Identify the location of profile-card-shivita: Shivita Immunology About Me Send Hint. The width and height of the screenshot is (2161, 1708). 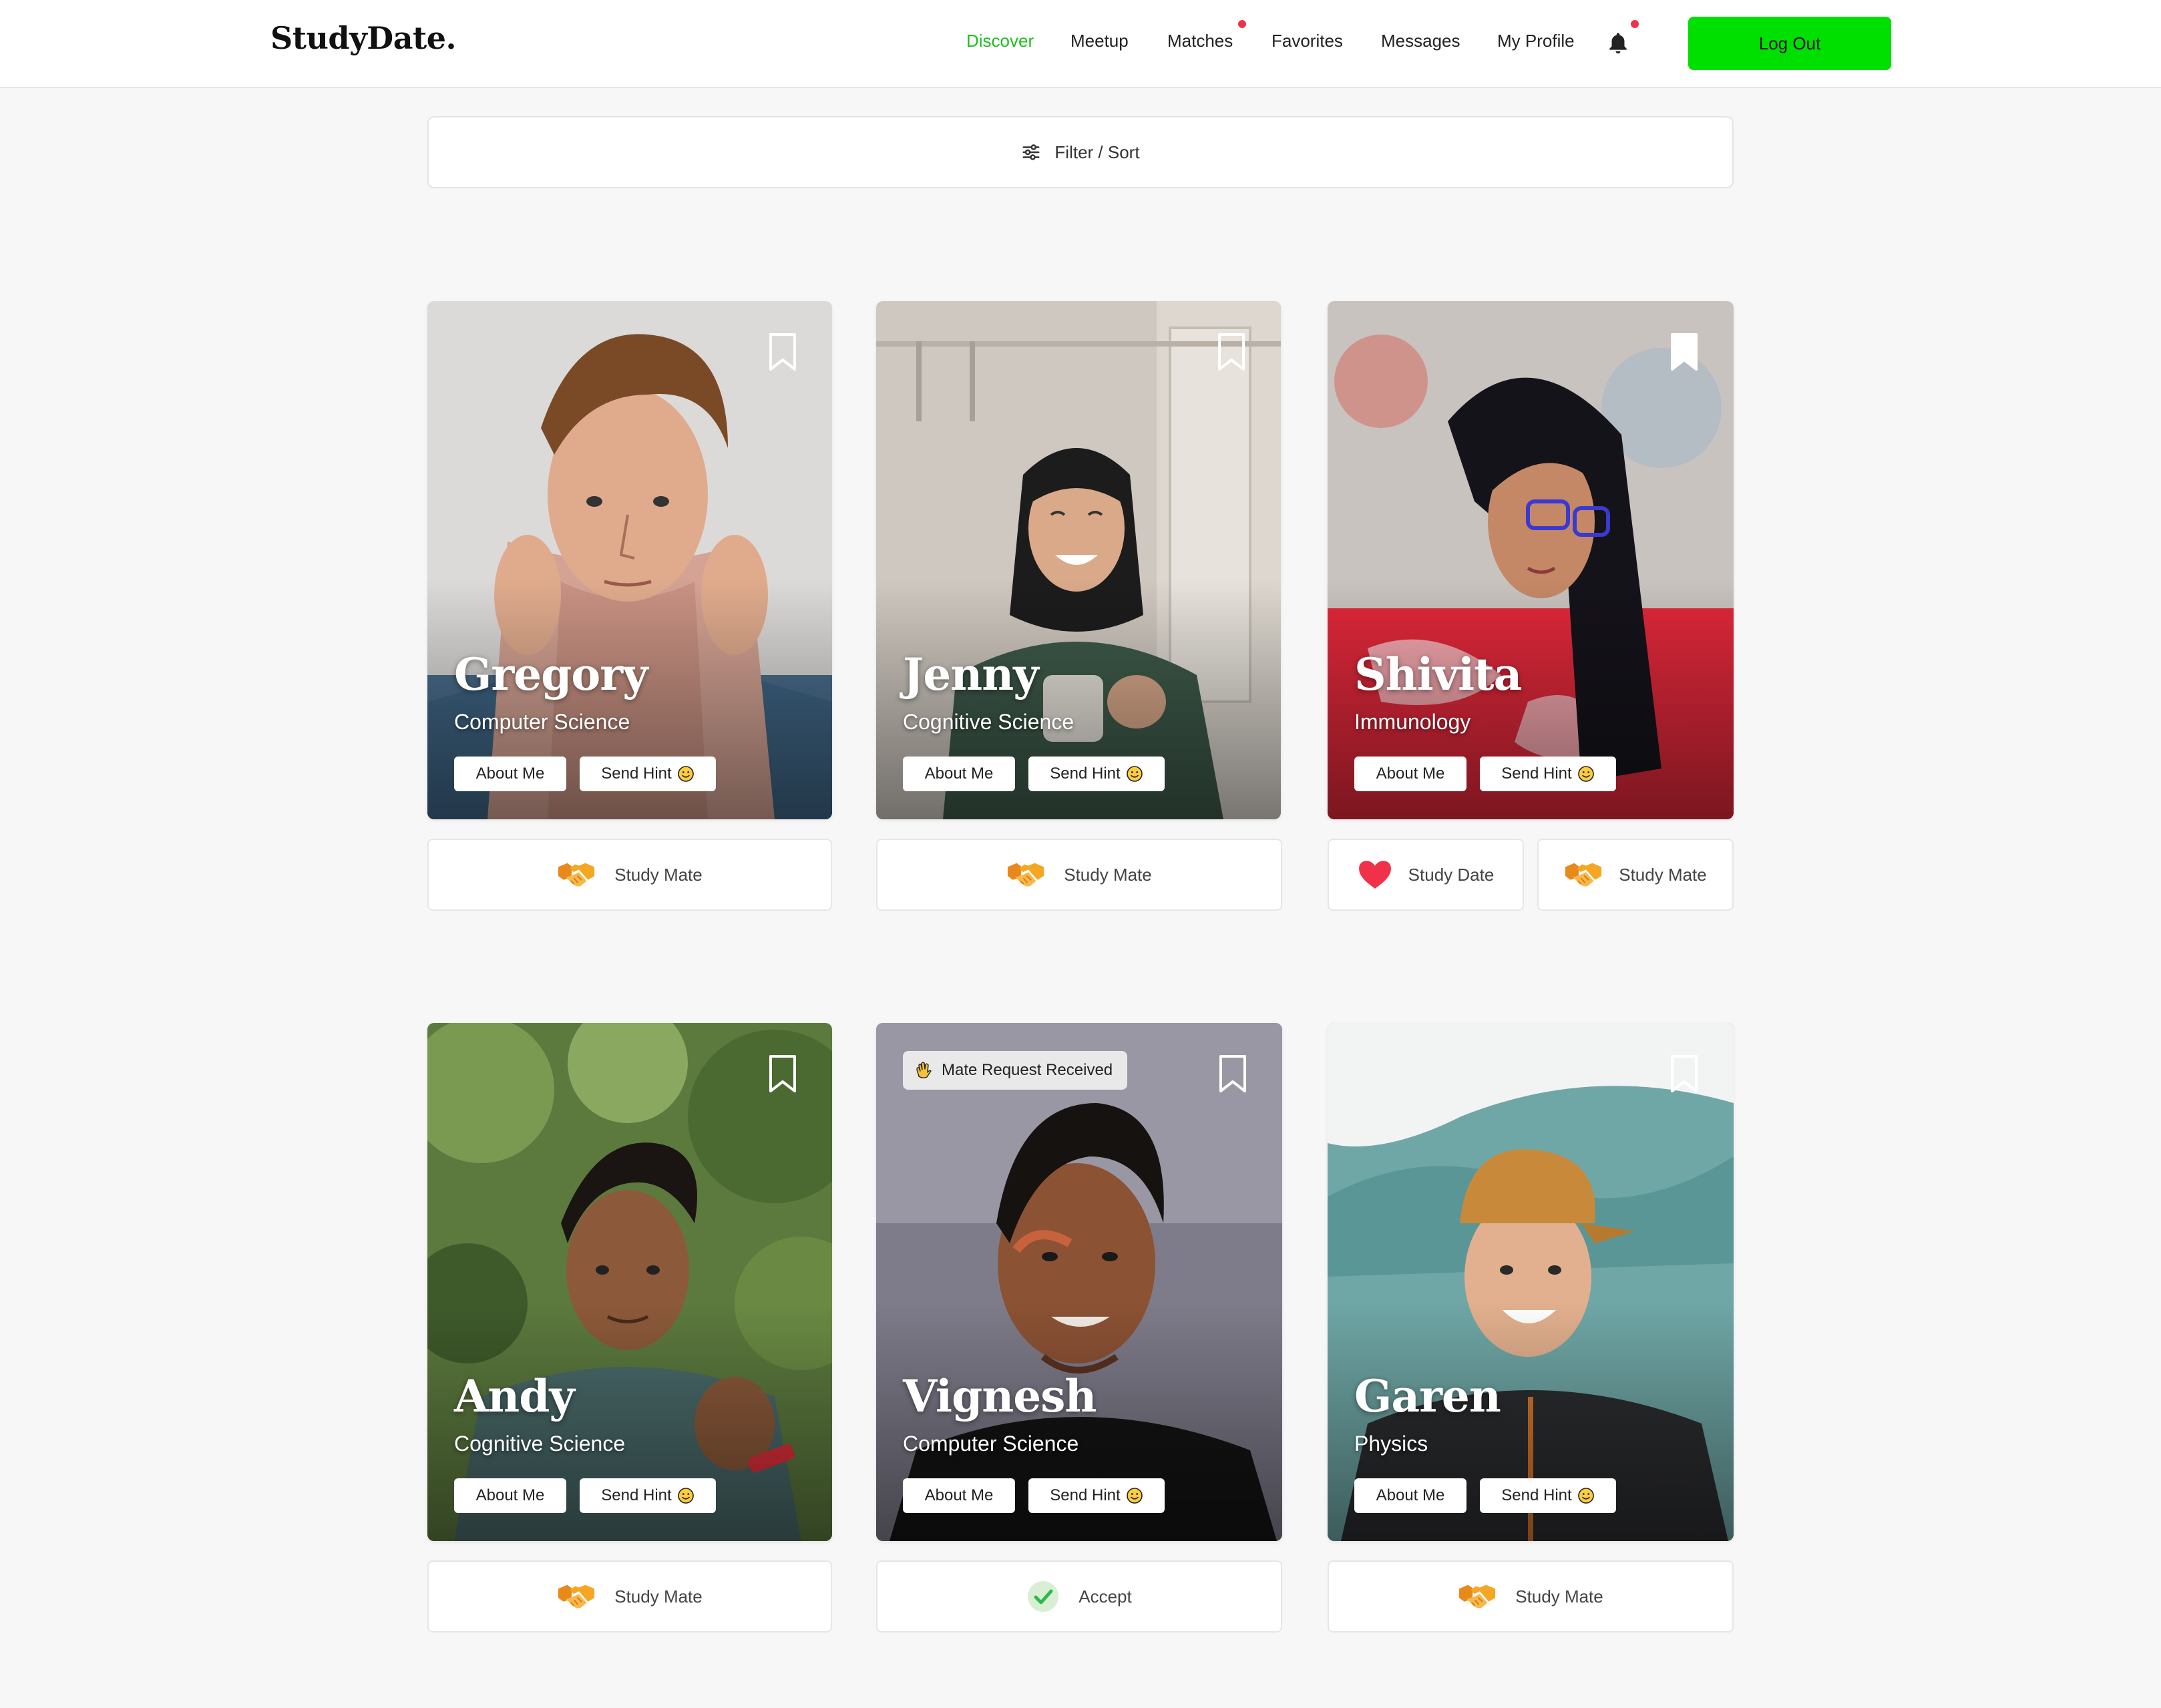
(1531, 560).